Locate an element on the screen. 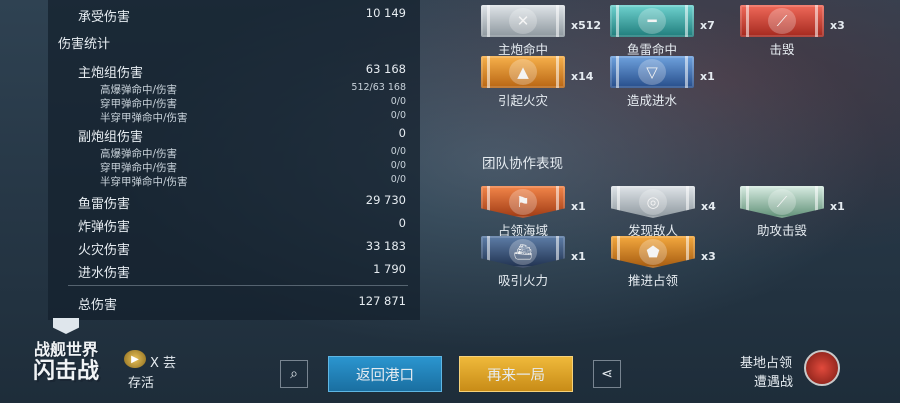 Image resolution: width=900 pixels, height=403 pixels. medal-label: 推进占领 is located at coordinates (652, 280).